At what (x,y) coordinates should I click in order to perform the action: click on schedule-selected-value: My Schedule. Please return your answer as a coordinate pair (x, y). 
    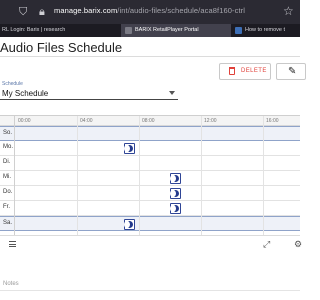
    Looking at the image, I should click on (25, 93).